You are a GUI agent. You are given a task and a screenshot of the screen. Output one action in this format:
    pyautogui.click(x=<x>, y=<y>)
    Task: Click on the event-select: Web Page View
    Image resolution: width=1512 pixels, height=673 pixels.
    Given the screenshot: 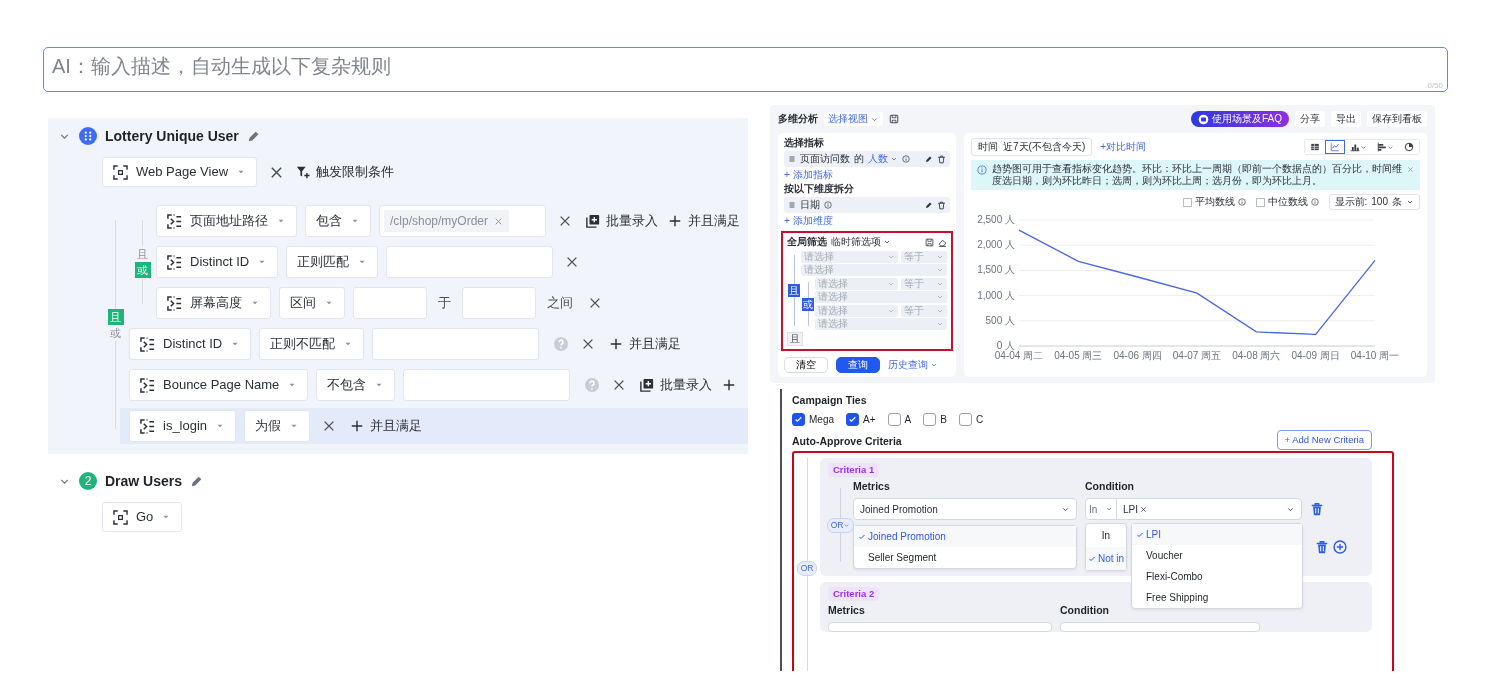 What is the action you would take?
    pyautogui.click(x=180, y=172)
    